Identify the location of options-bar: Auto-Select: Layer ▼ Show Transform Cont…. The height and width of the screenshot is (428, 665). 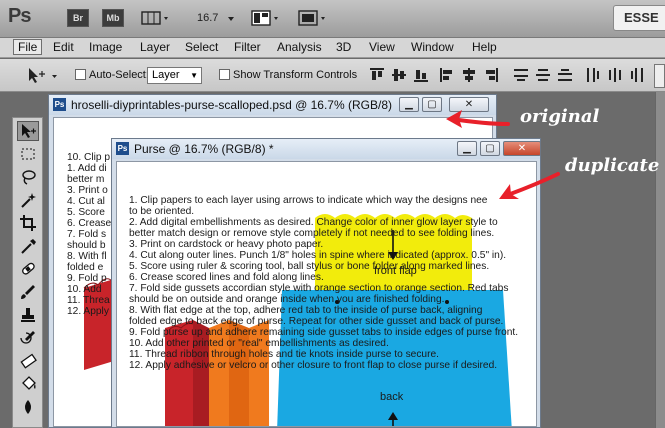
(332, 75).